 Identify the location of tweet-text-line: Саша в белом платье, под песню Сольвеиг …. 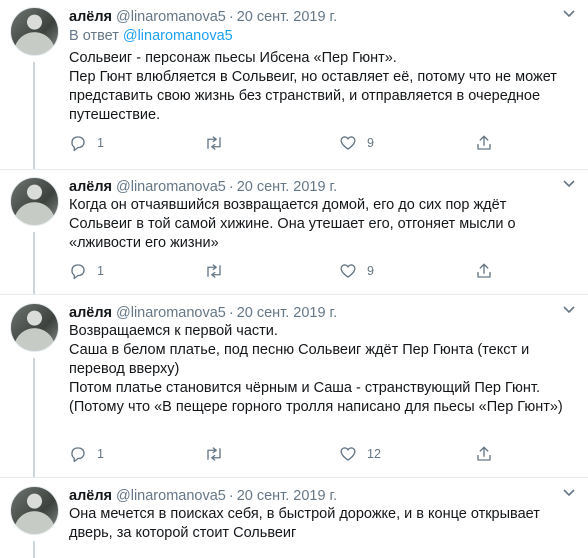
(299, 359).